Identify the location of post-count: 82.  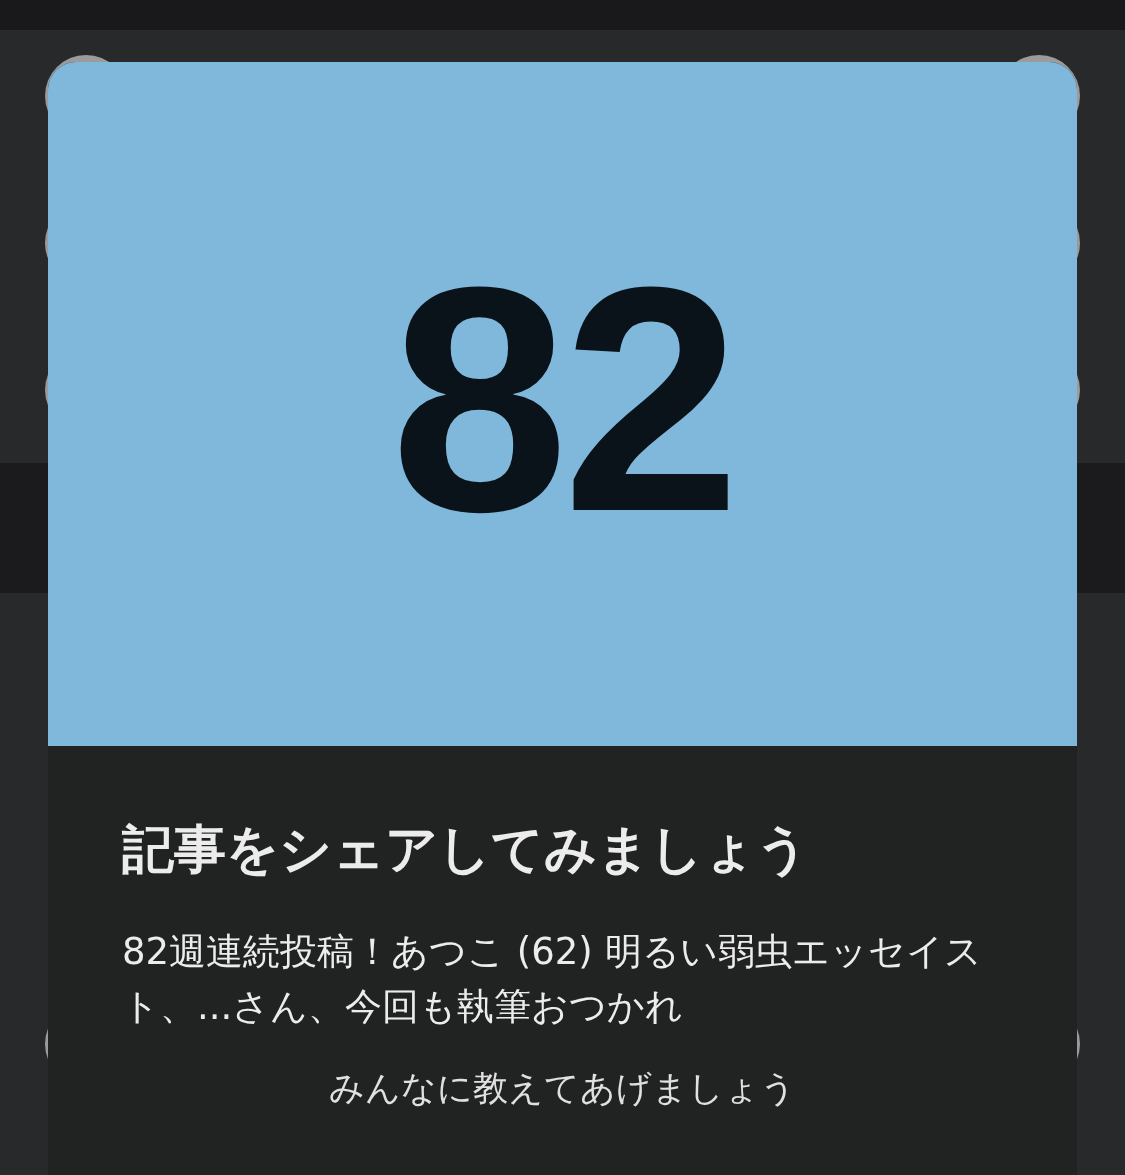
(562, 399).